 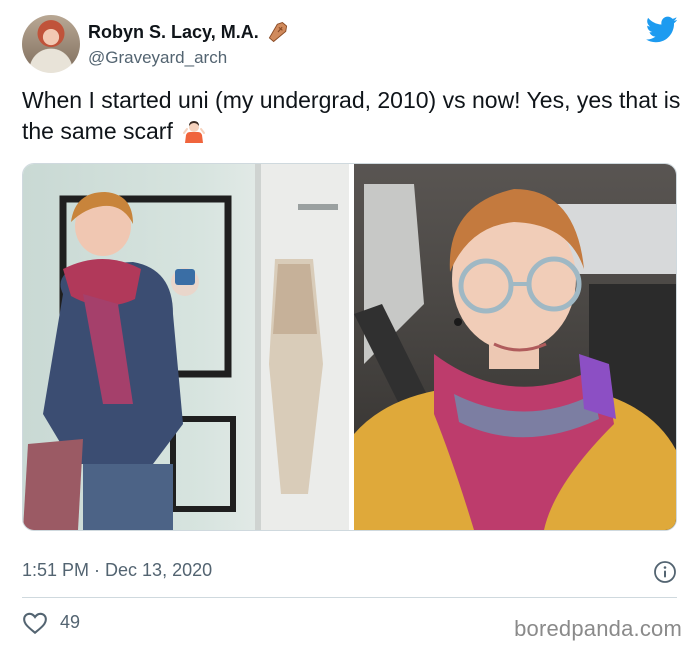 What do you see at coordinates (70, 622) in the screenshot?
I see `like-count: 49` at bounding box center [70, 622].